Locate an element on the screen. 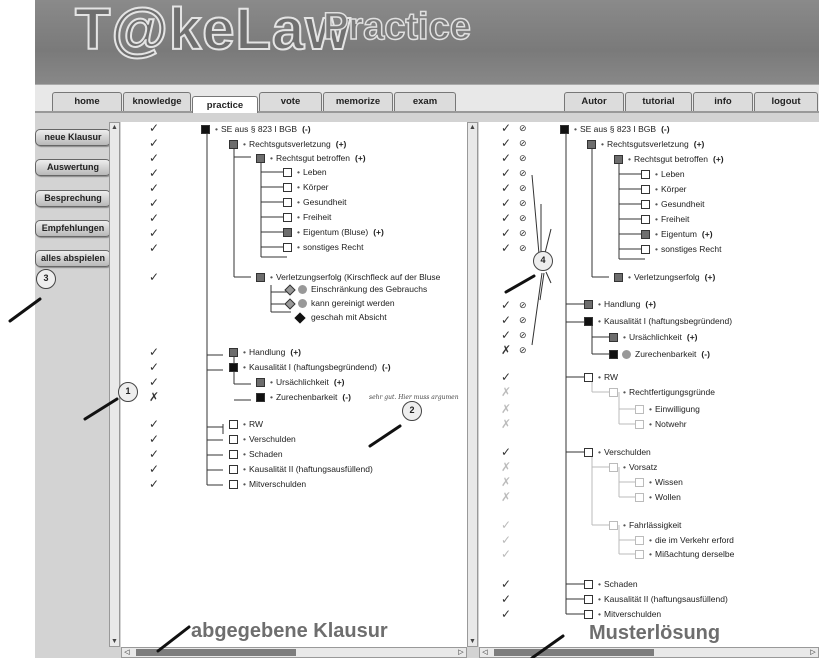 This screenshot has width=819, height=658. tab-autor: Autor is located at coordinates (594, 101).